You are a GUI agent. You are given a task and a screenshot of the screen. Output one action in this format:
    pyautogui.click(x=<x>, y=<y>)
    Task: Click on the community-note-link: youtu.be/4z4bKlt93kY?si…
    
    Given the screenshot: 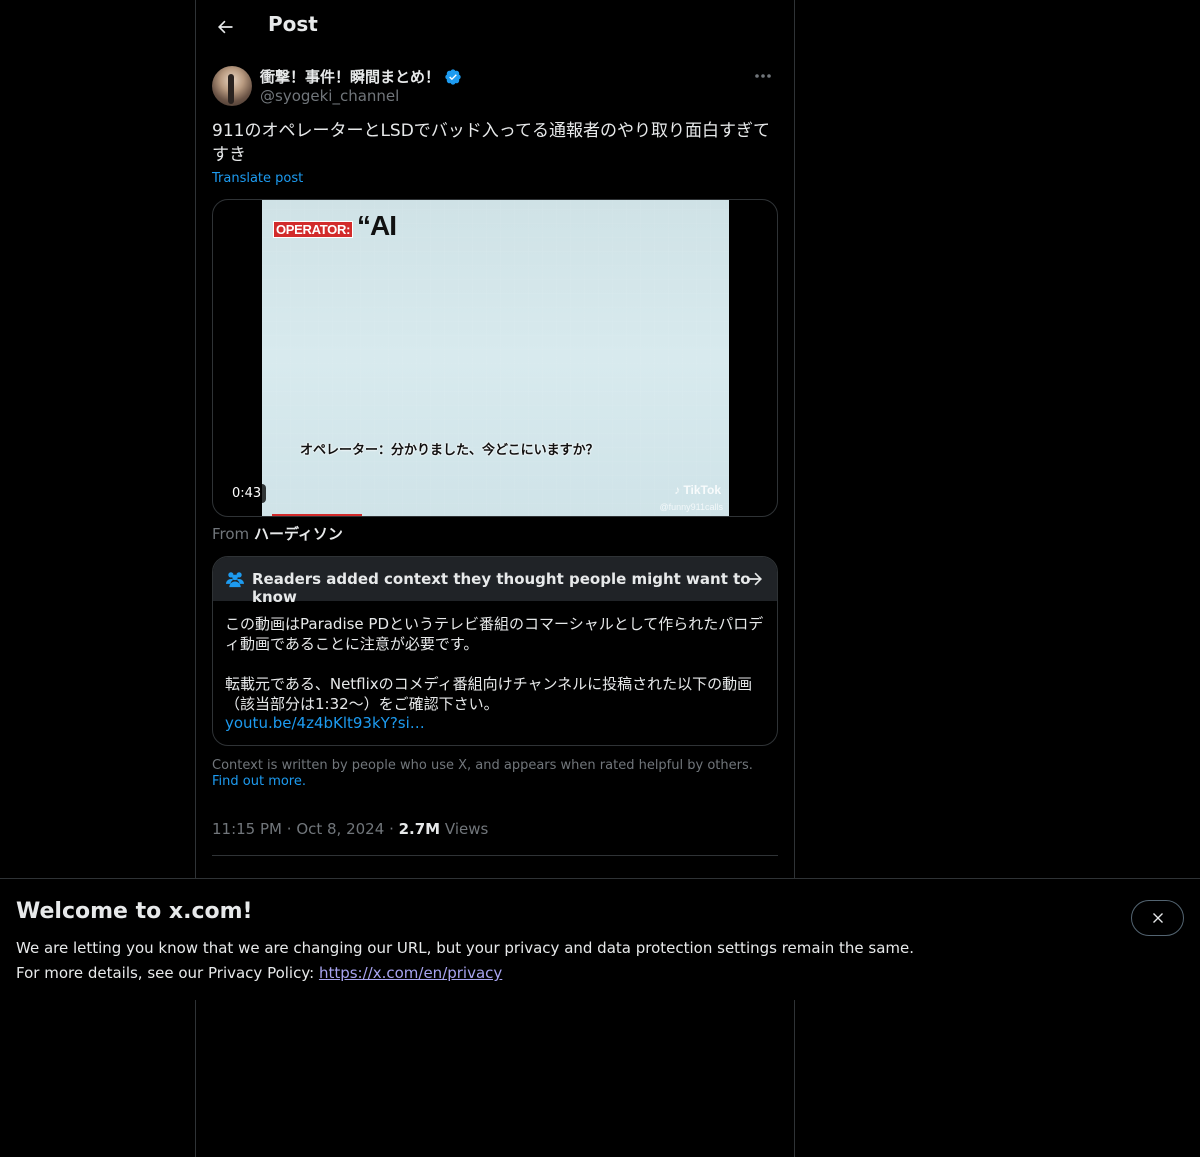 What is the action you would take?
    pyautogui.click(x=325, y=723)
    